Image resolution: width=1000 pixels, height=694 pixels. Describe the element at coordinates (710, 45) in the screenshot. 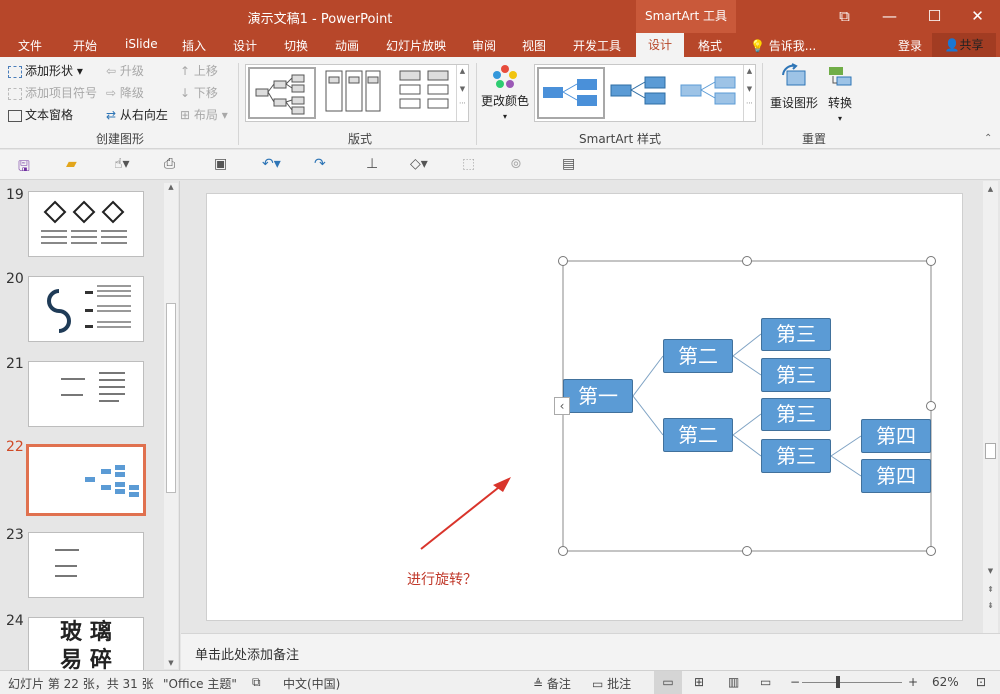

I see `tab-format: 格式` at that location.